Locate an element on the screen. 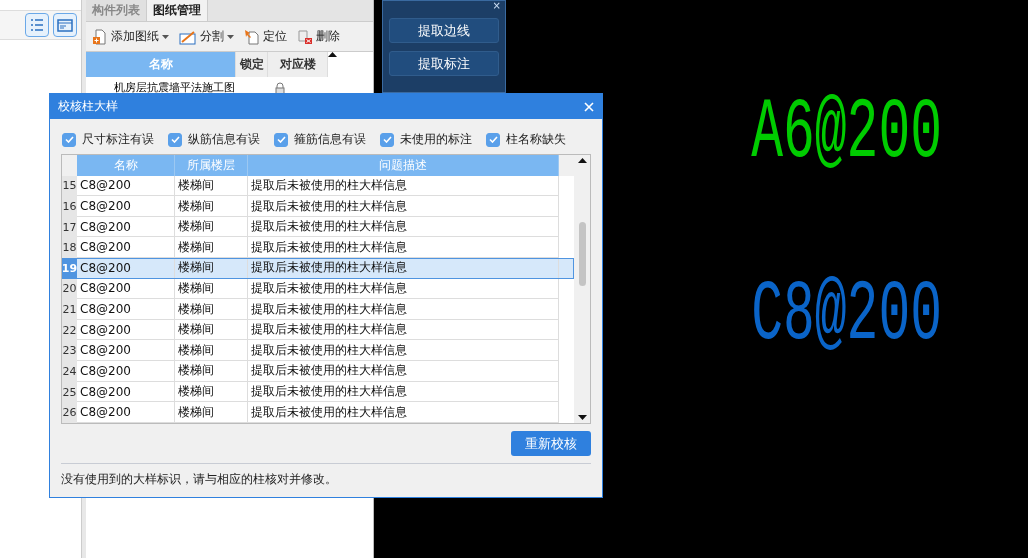 The image size is (1028, 558). palette-button: 提取标注 is located at coordinates (444, 63).